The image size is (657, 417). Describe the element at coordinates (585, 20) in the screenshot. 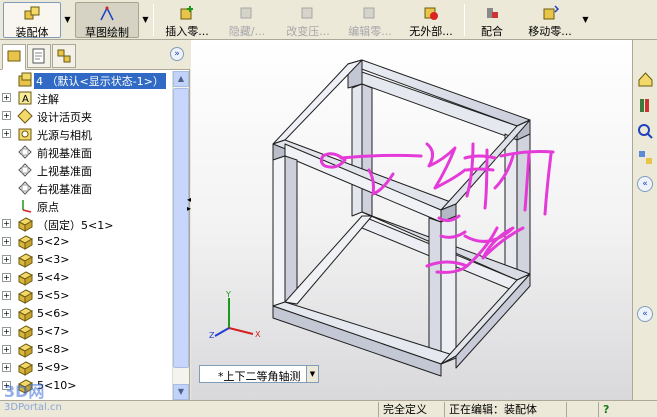

I see `move-component-dropdown-arrow: ▼` at that location.